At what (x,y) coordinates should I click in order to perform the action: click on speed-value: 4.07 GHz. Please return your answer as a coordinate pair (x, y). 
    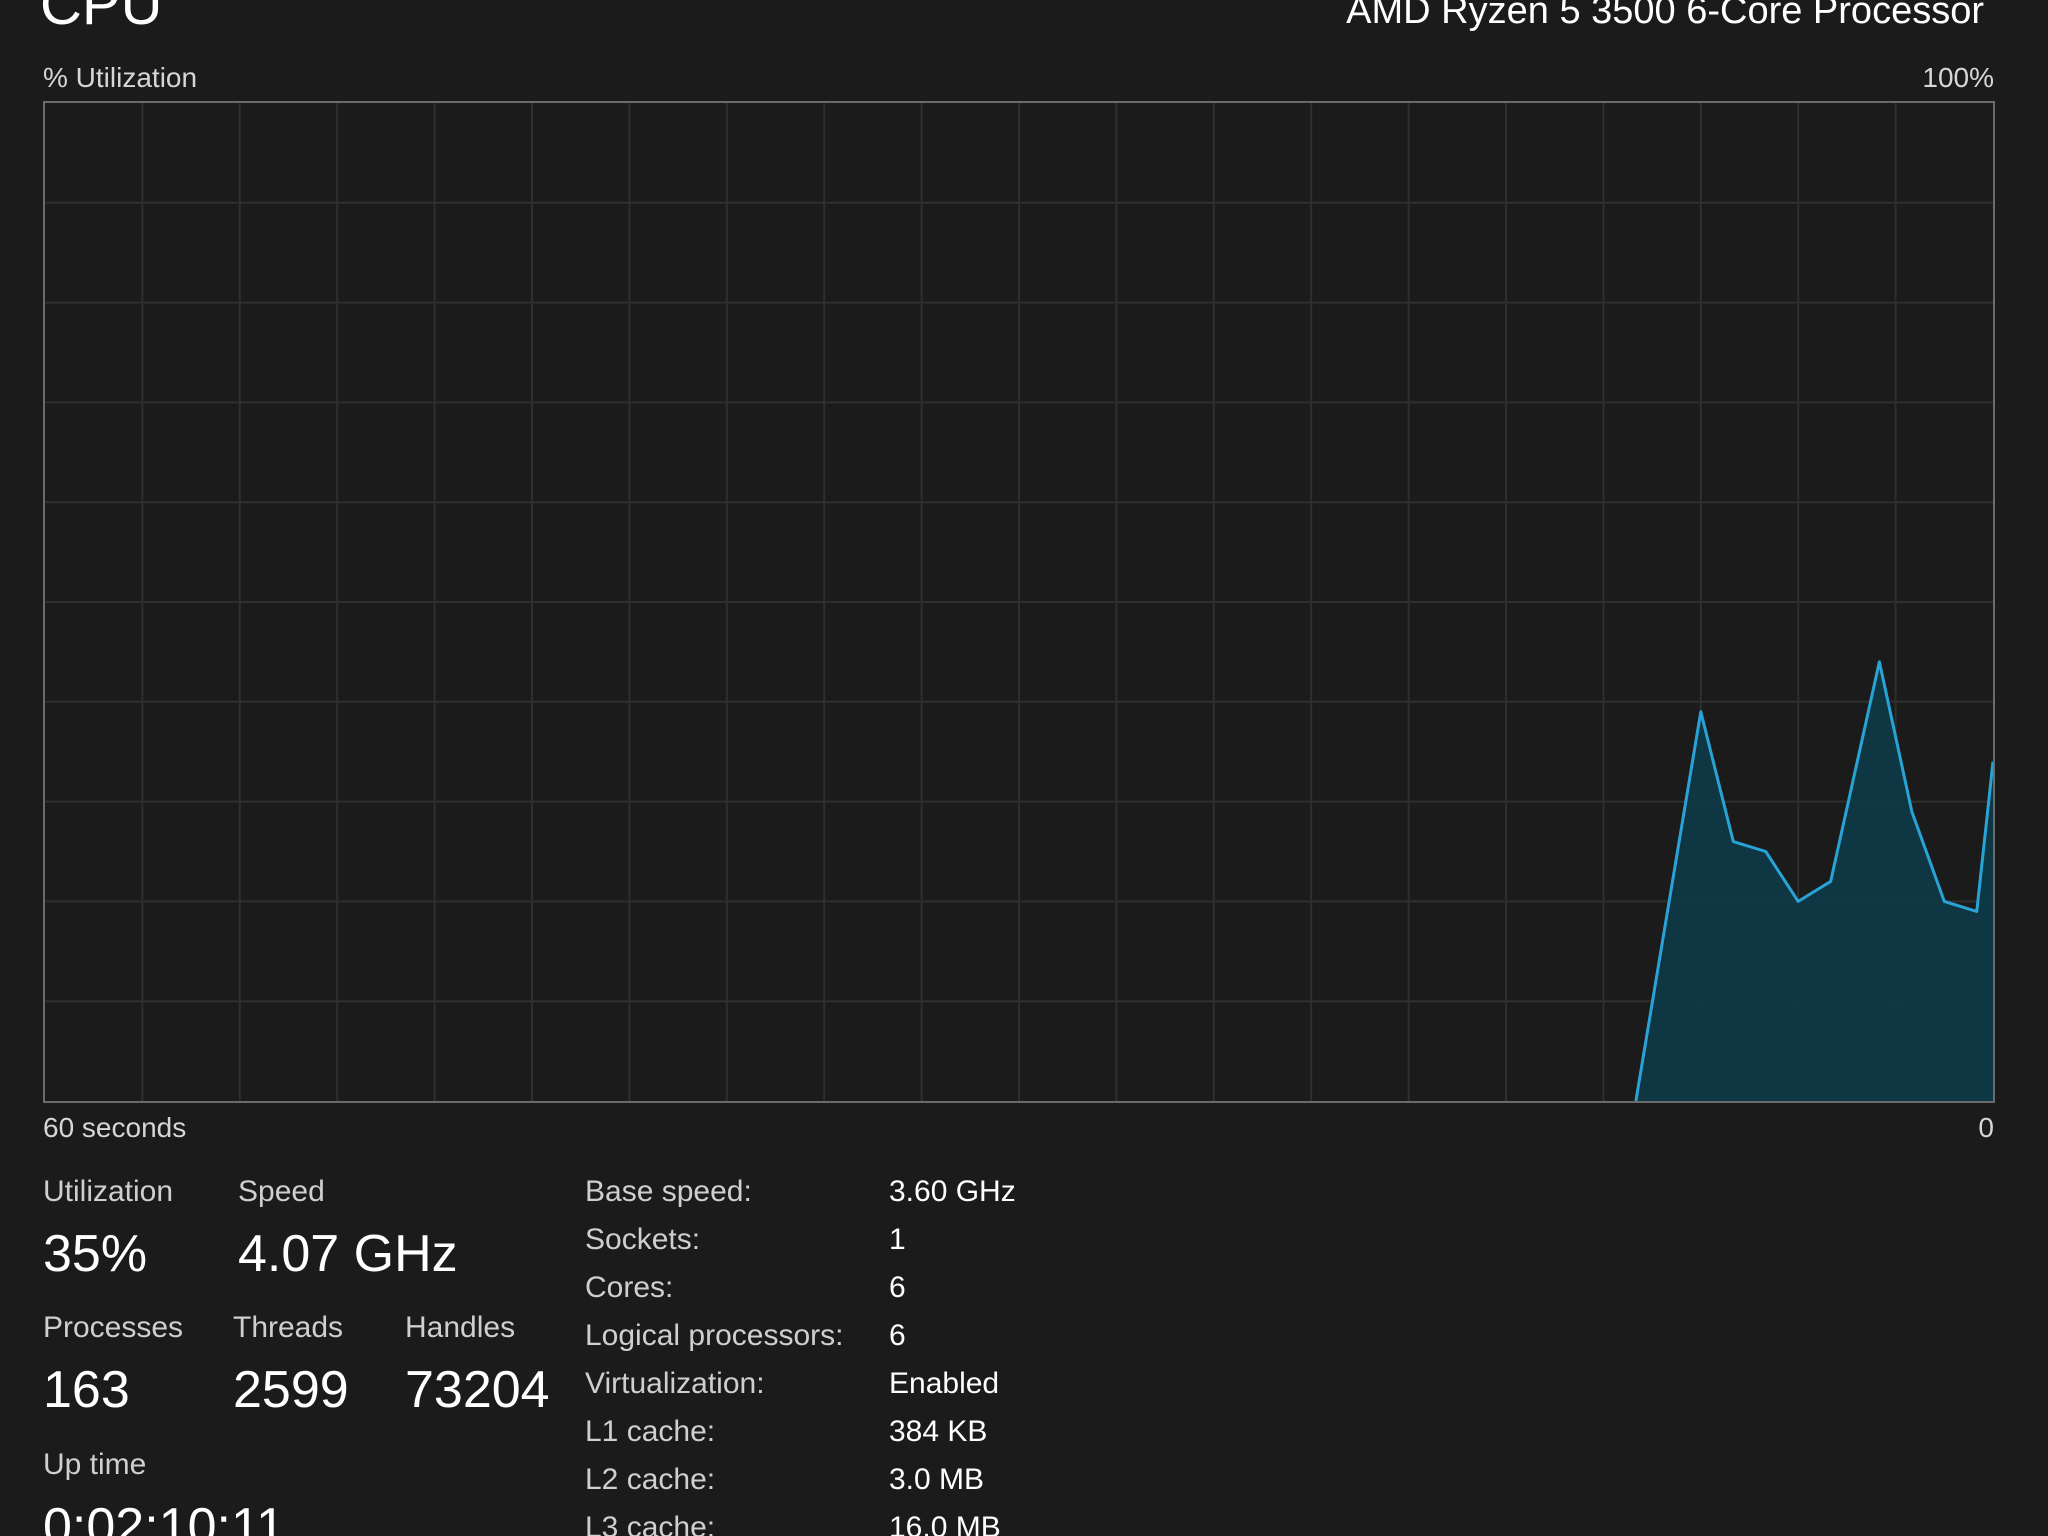
    Looking at the image, I should click on (348, 1254).